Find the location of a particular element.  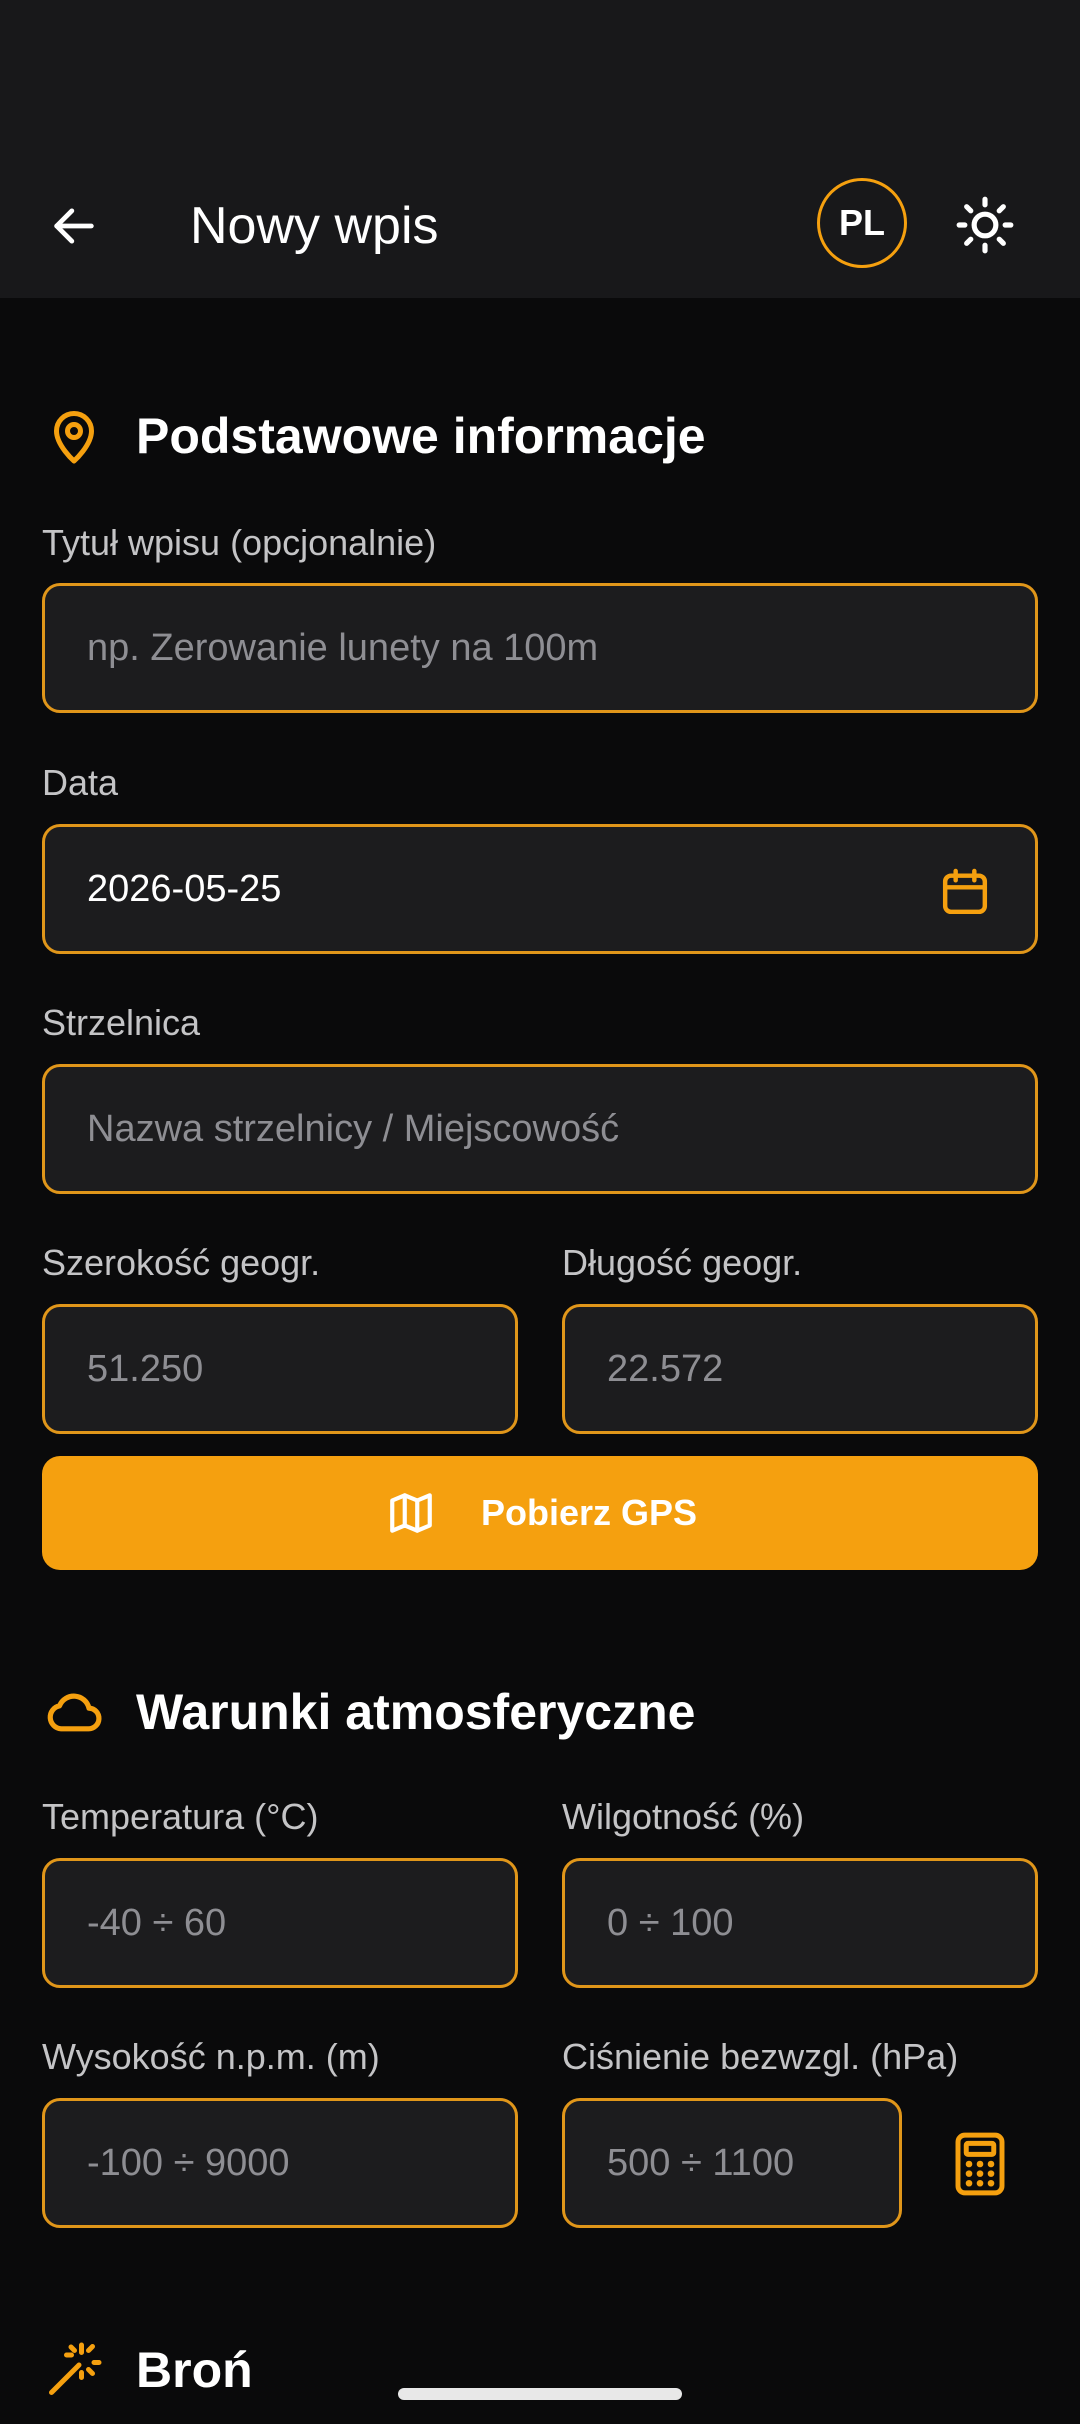

temperature-label: Temperatura (°C) is located at coordinates (180, 1816).